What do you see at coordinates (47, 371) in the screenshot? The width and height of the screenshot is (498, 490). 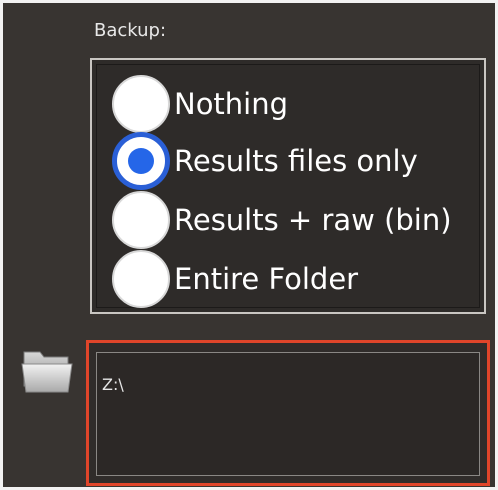 I see `folder-icon` at bounding box center [47, 371].